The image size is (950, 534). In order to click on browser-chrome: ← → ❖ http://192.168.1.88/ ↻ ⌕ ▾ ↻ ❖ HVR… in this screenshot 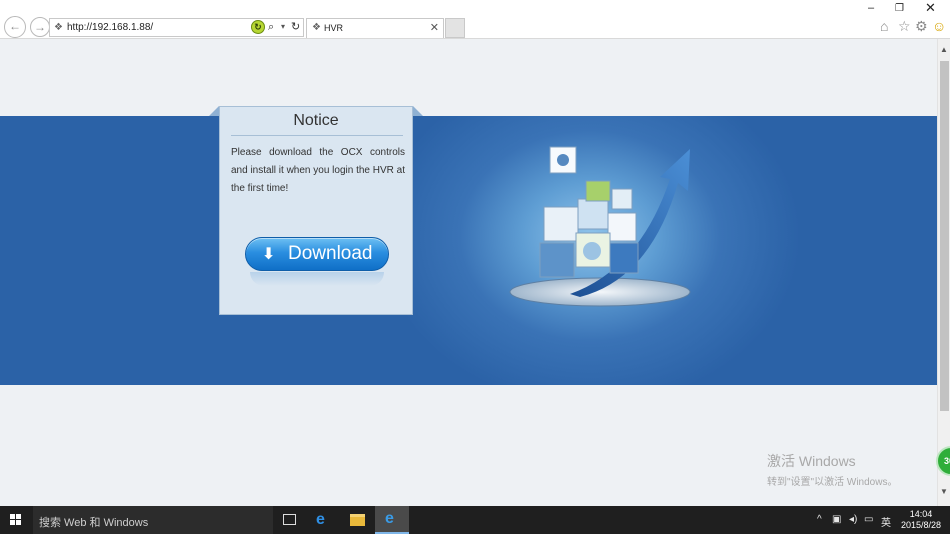, I will do `click(475, 19)`.